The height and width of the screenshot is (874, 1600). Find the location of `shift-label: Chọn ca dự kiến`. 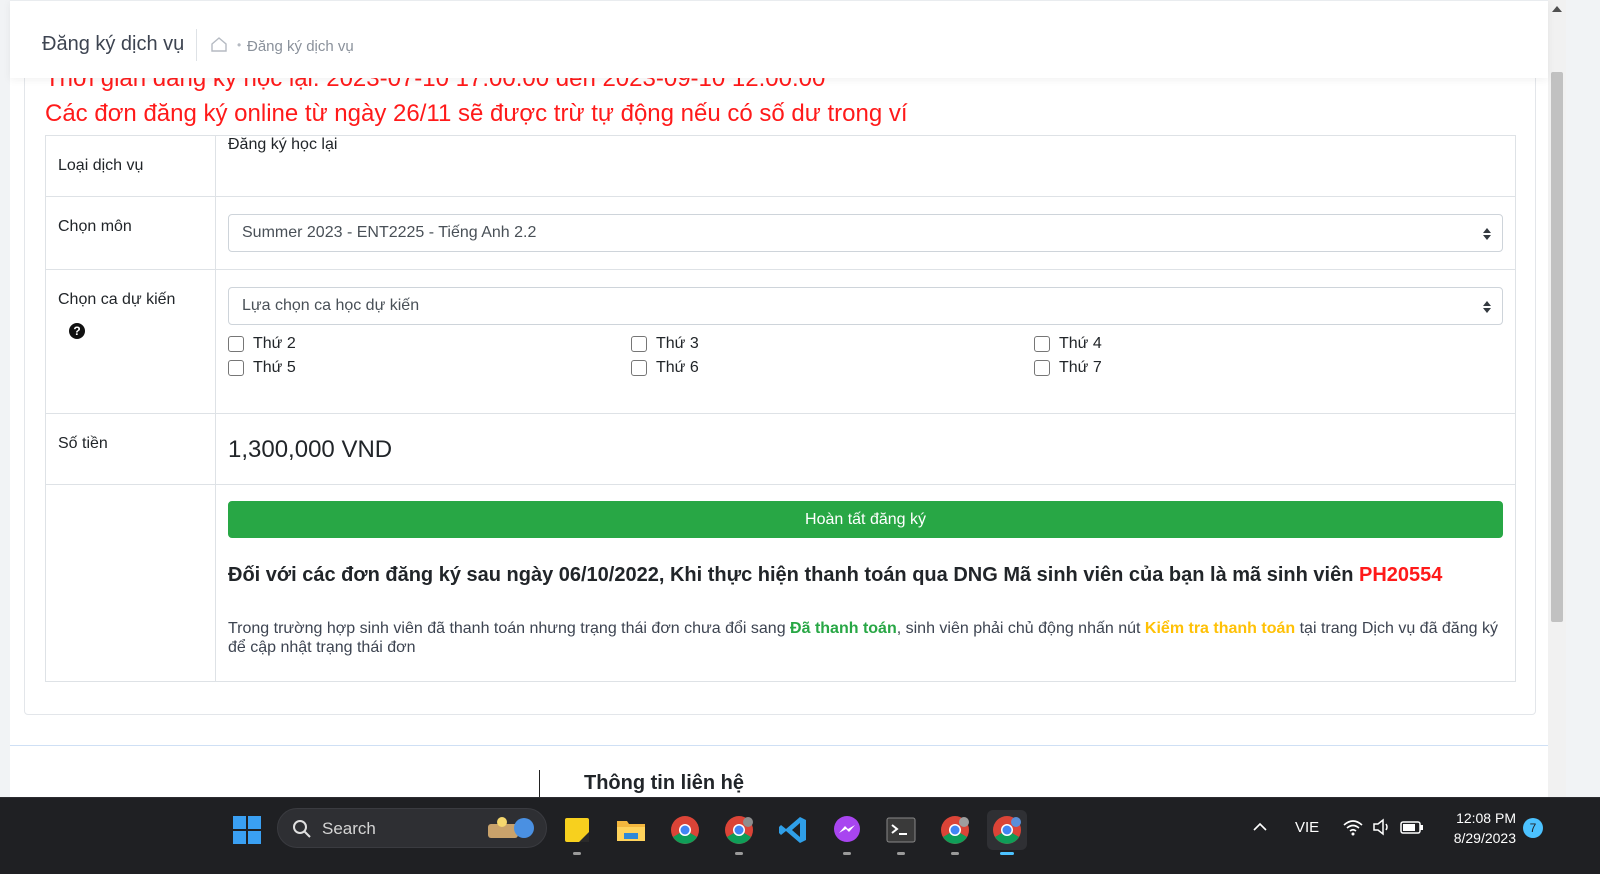

shift-label: Chọn ca dự kiến is located at coordinates (117, 299).